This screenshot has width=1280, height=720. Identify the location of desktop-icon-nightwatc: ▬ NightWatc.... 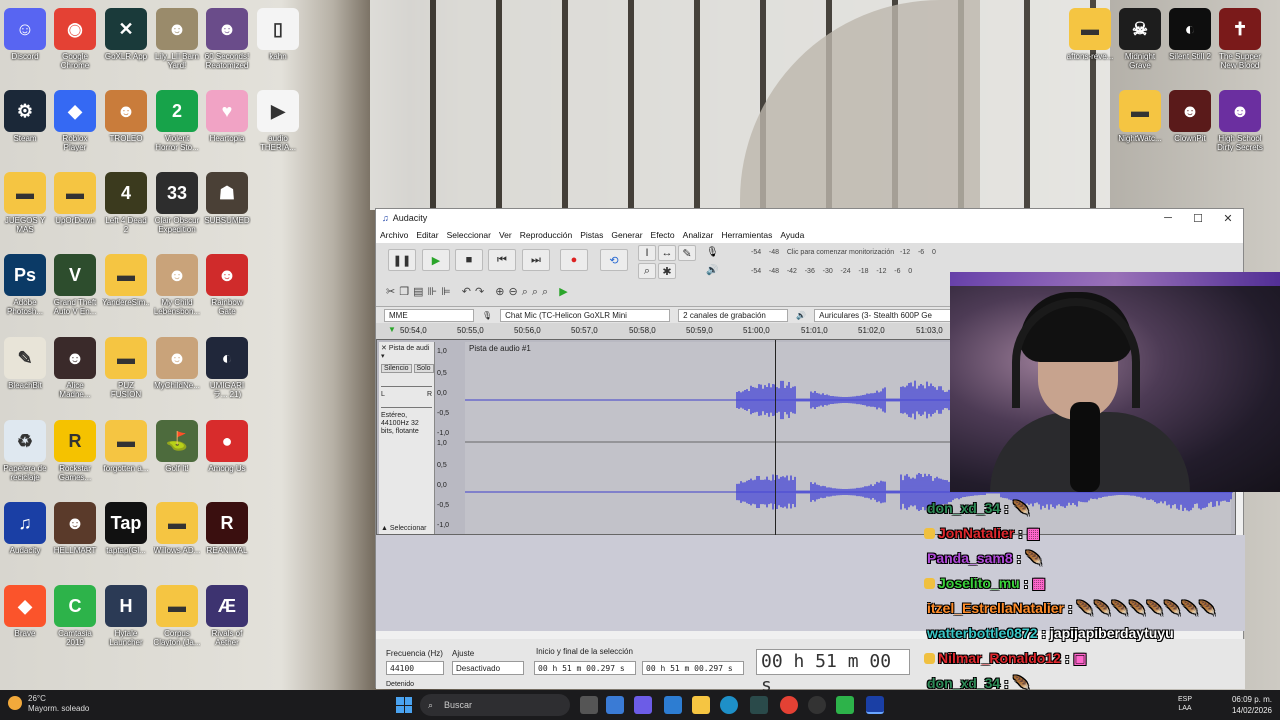
(1140, 121).